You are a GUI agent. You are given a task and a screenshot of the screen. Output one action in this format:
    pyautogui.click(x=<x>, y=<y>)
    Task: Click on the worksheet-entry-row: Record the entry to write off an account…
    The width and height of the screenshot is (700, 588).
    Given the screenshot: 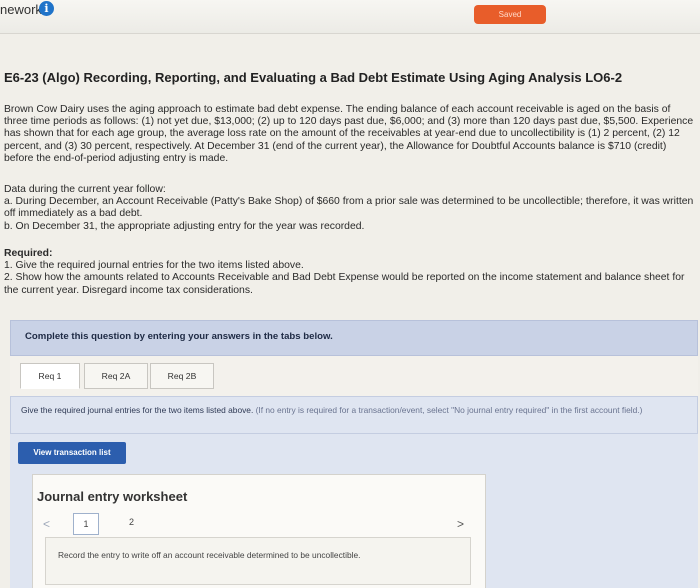 What is the action you would take?
    pyautogui.click(x=258, y=561)
    